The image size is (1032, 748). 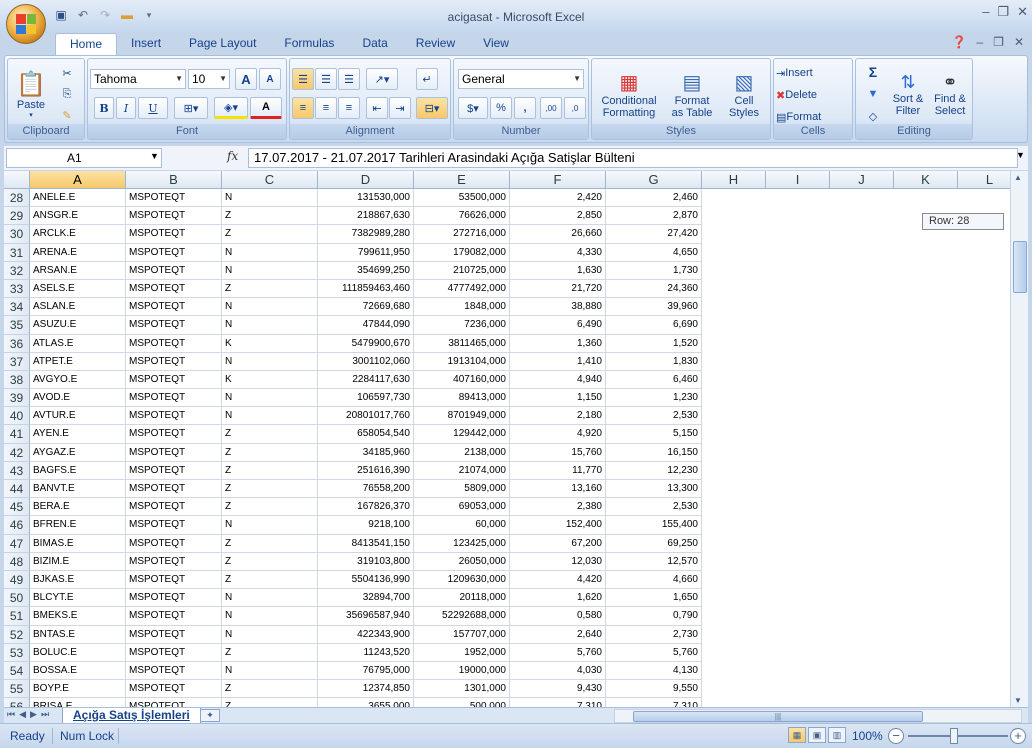 What do you see at coordinates (366, 452) in the screenshot?
I see `cell-d: 34185,960` at bounding box center [366, 452].